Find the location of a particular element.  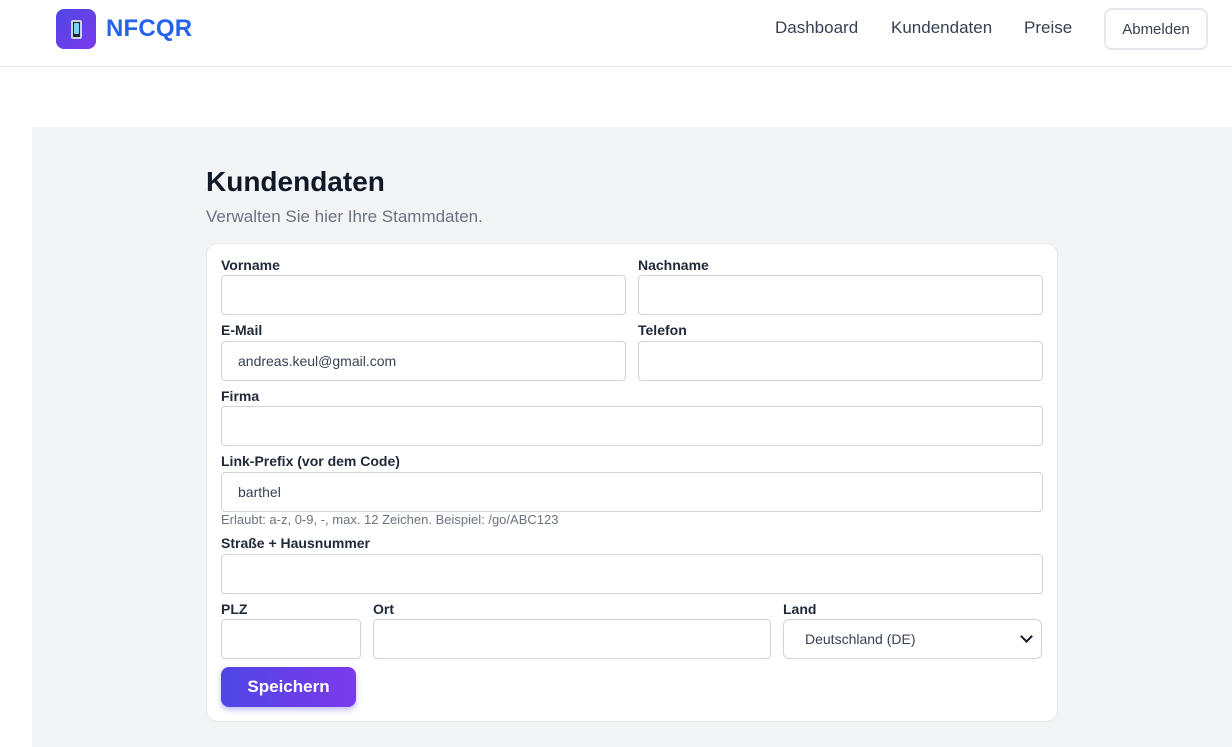

firma-field is located at coordinates (632, 426).